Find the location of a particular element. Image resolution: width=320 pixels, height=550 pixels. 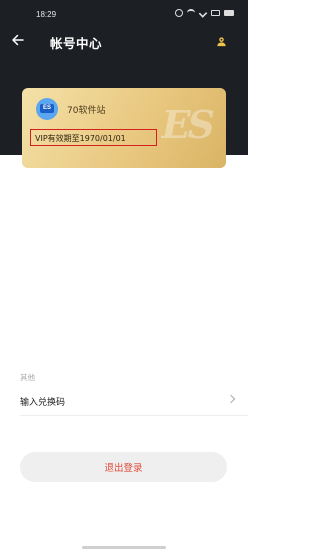

wifi-icon is located at coordinates (191, 13).